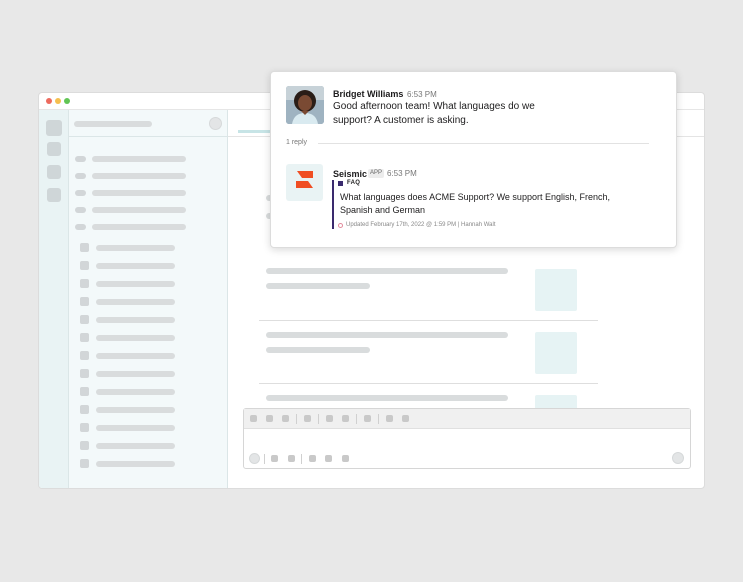 The width and height of the screenshot is (743, 582). What do you see at coordinates (354, 183) in the screenshot?
I see `faq-label: FAQ` at bounding box center [354, 183].